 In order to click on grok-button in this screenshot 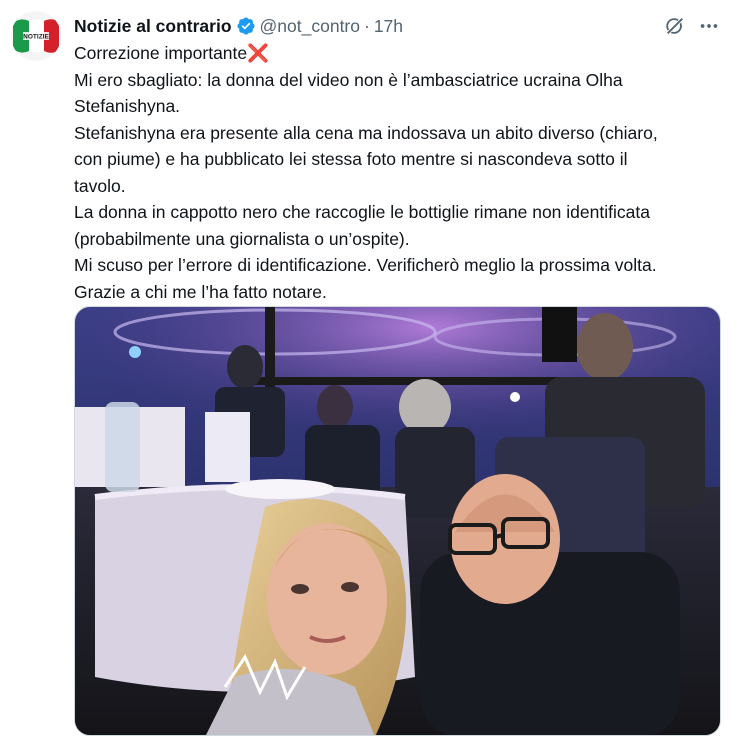, I will do `click(675, 26)`.